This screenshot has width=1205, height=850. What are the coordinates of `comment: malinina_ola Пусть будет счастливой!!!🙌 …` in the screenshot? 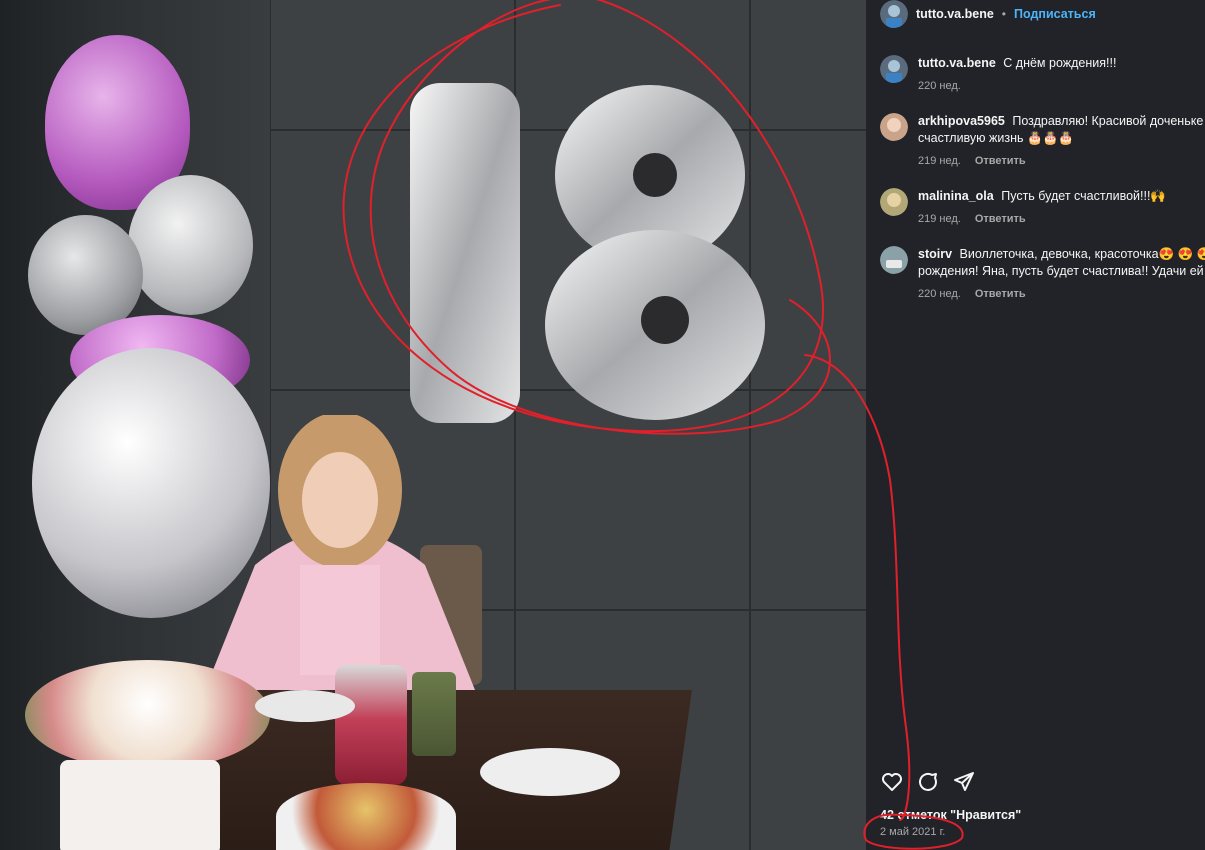 It's located at (1042, 208).